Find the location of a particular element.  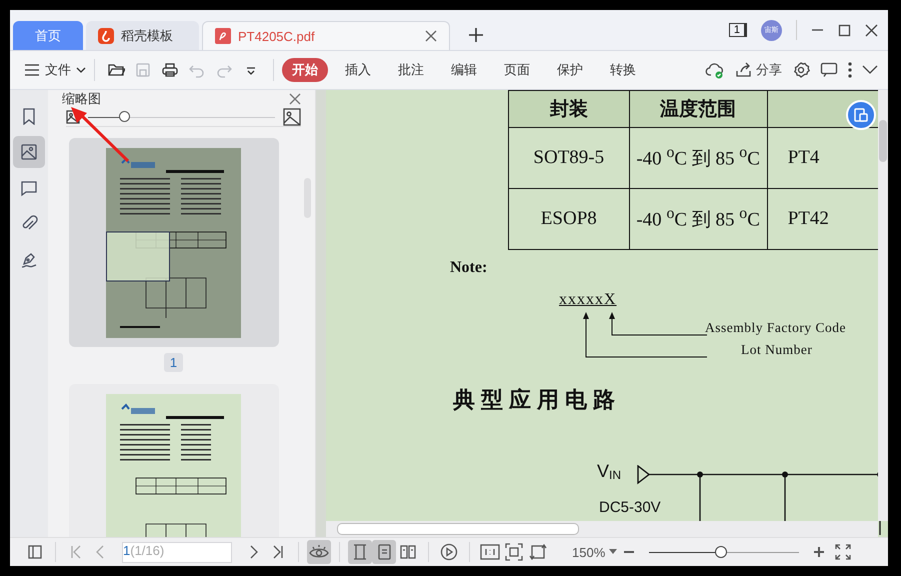

document-tool-icon is located at coordinates (861, 115).